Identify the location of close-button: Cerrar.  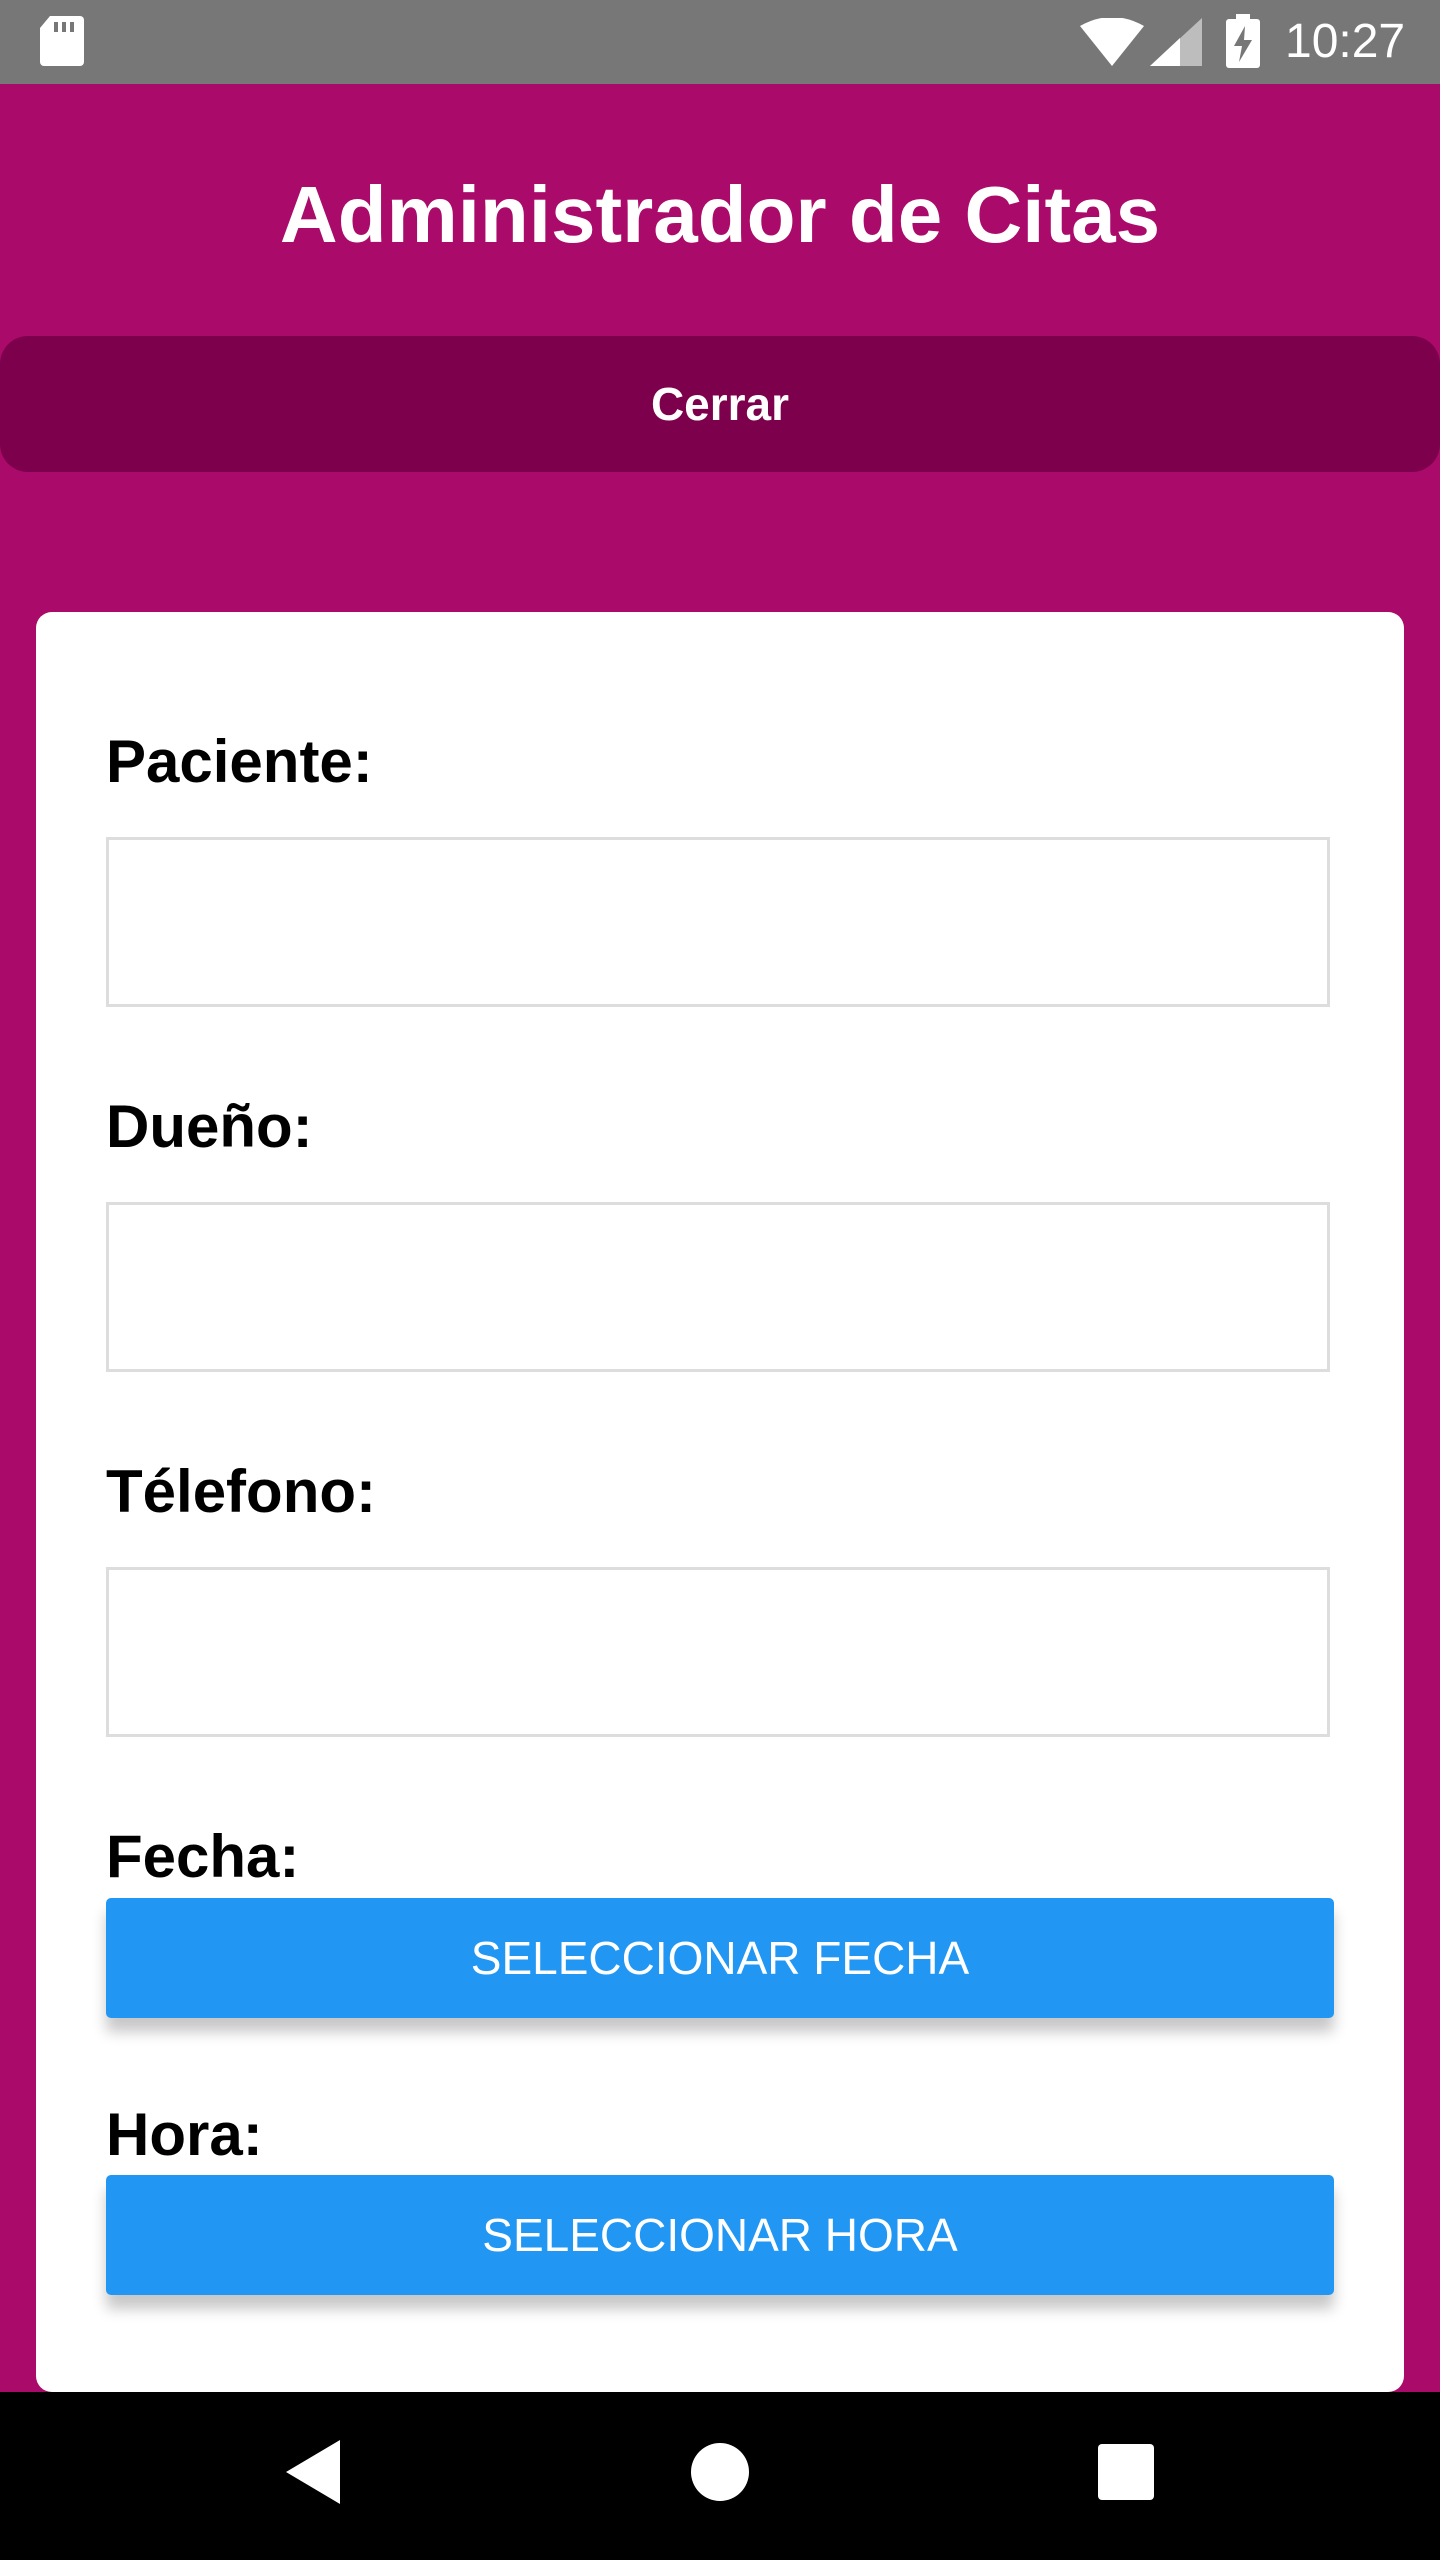
(720, 404).